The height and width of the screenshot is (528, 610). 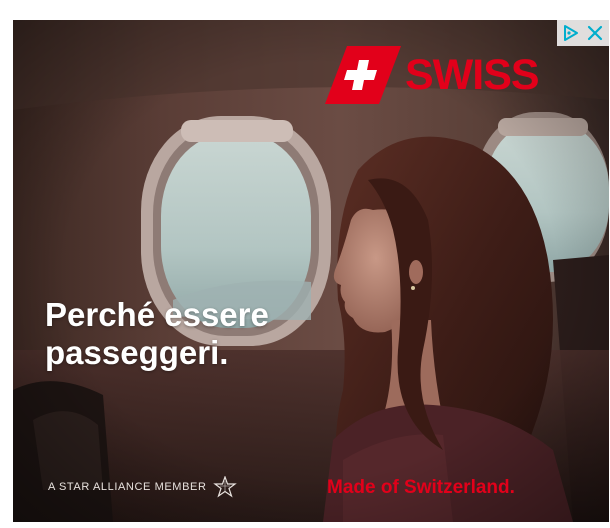 What do you see at coordinates (127, 487) in the screenshot?
I see `star-alliance-label: A STAR ALLIANCE MEMBER` at bounding box center [127, 487].